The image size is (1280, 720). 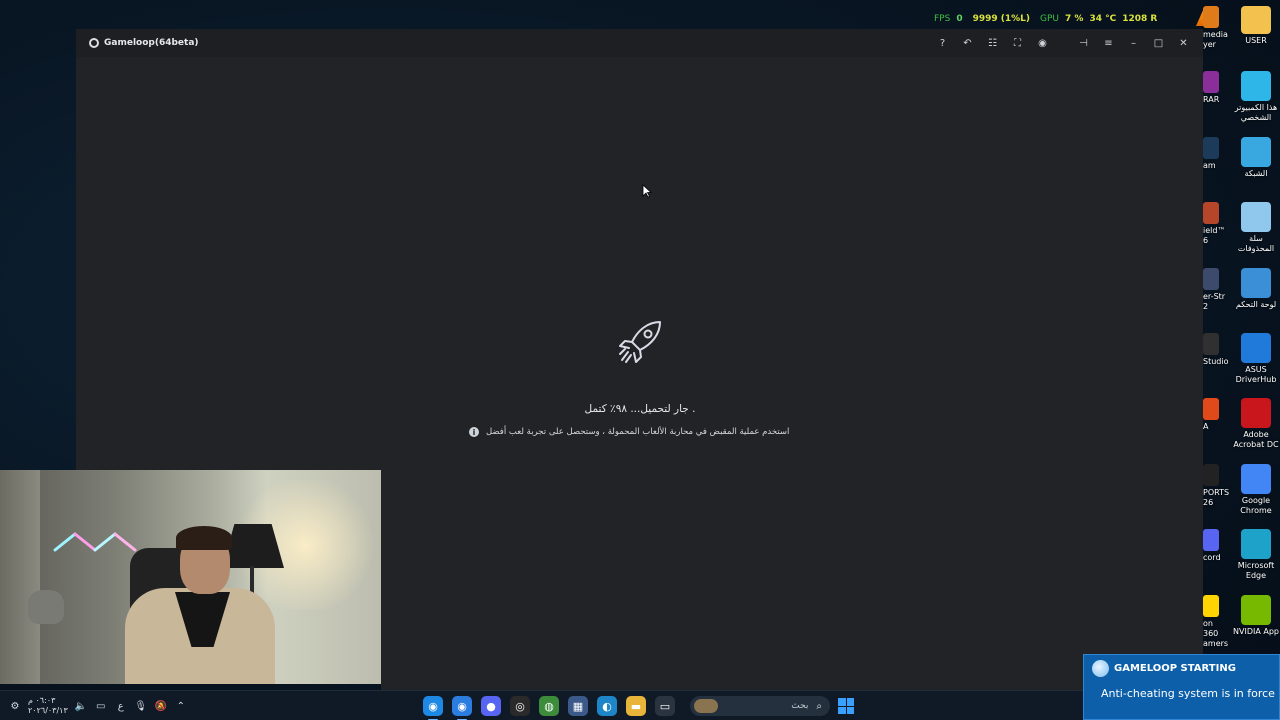 I want to click on game-a-icon, so click(x=1211, y=409).